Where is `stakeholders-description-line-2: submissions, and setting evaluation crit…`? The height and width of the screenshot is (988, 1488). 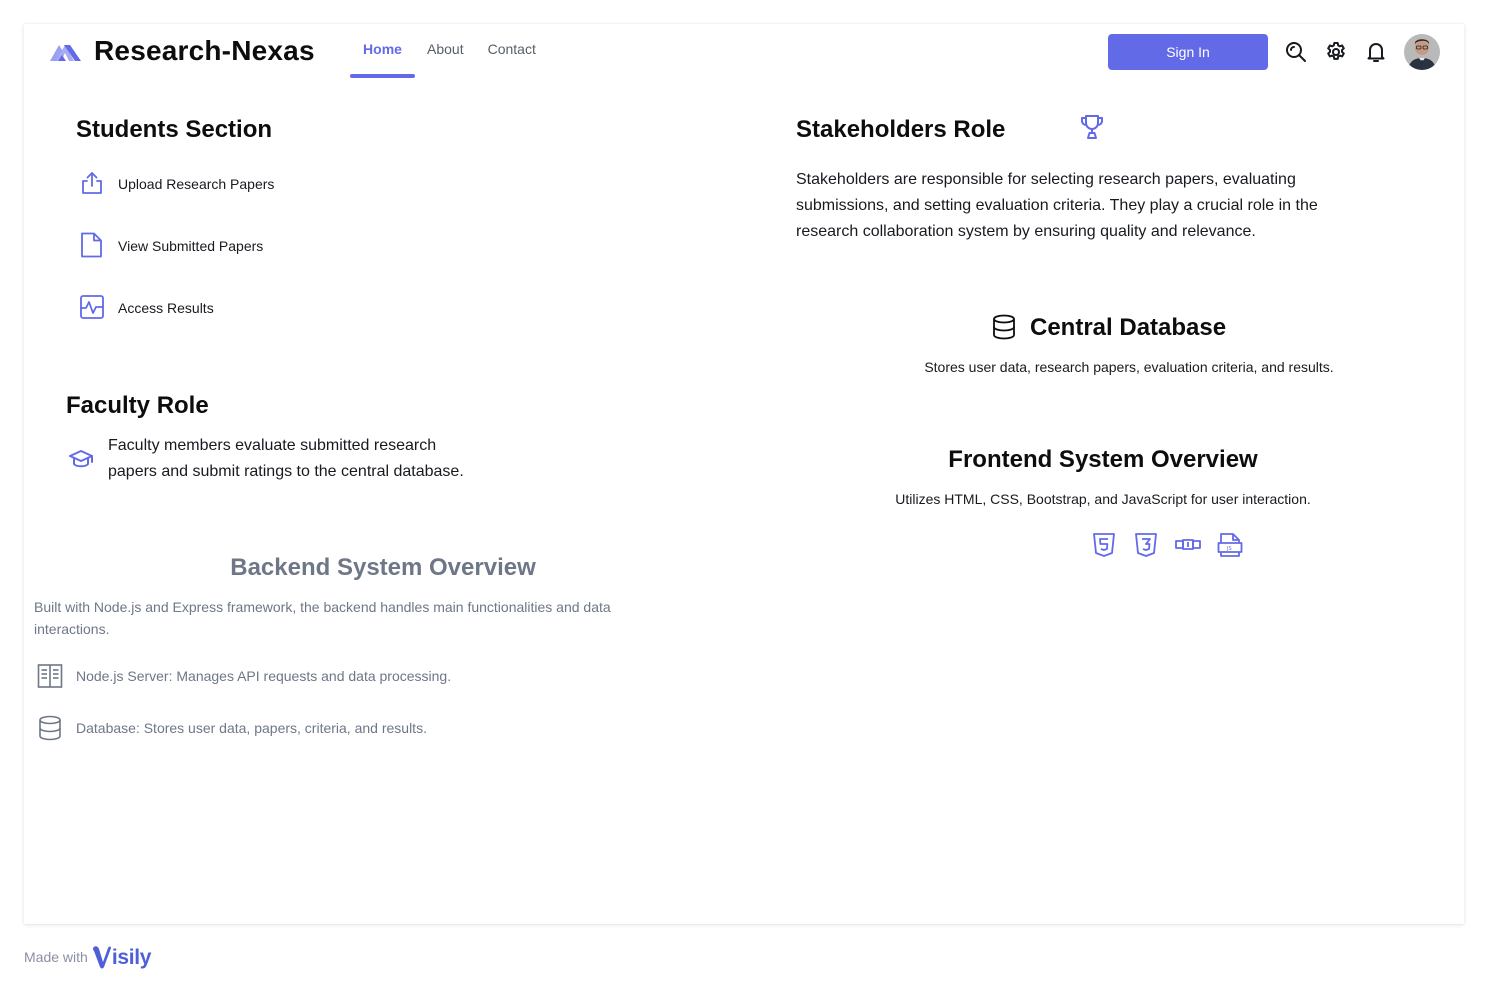 stakeholders-description-line-2: submissions, and setting evaluation crit… is located at coordinates (1057, 205).